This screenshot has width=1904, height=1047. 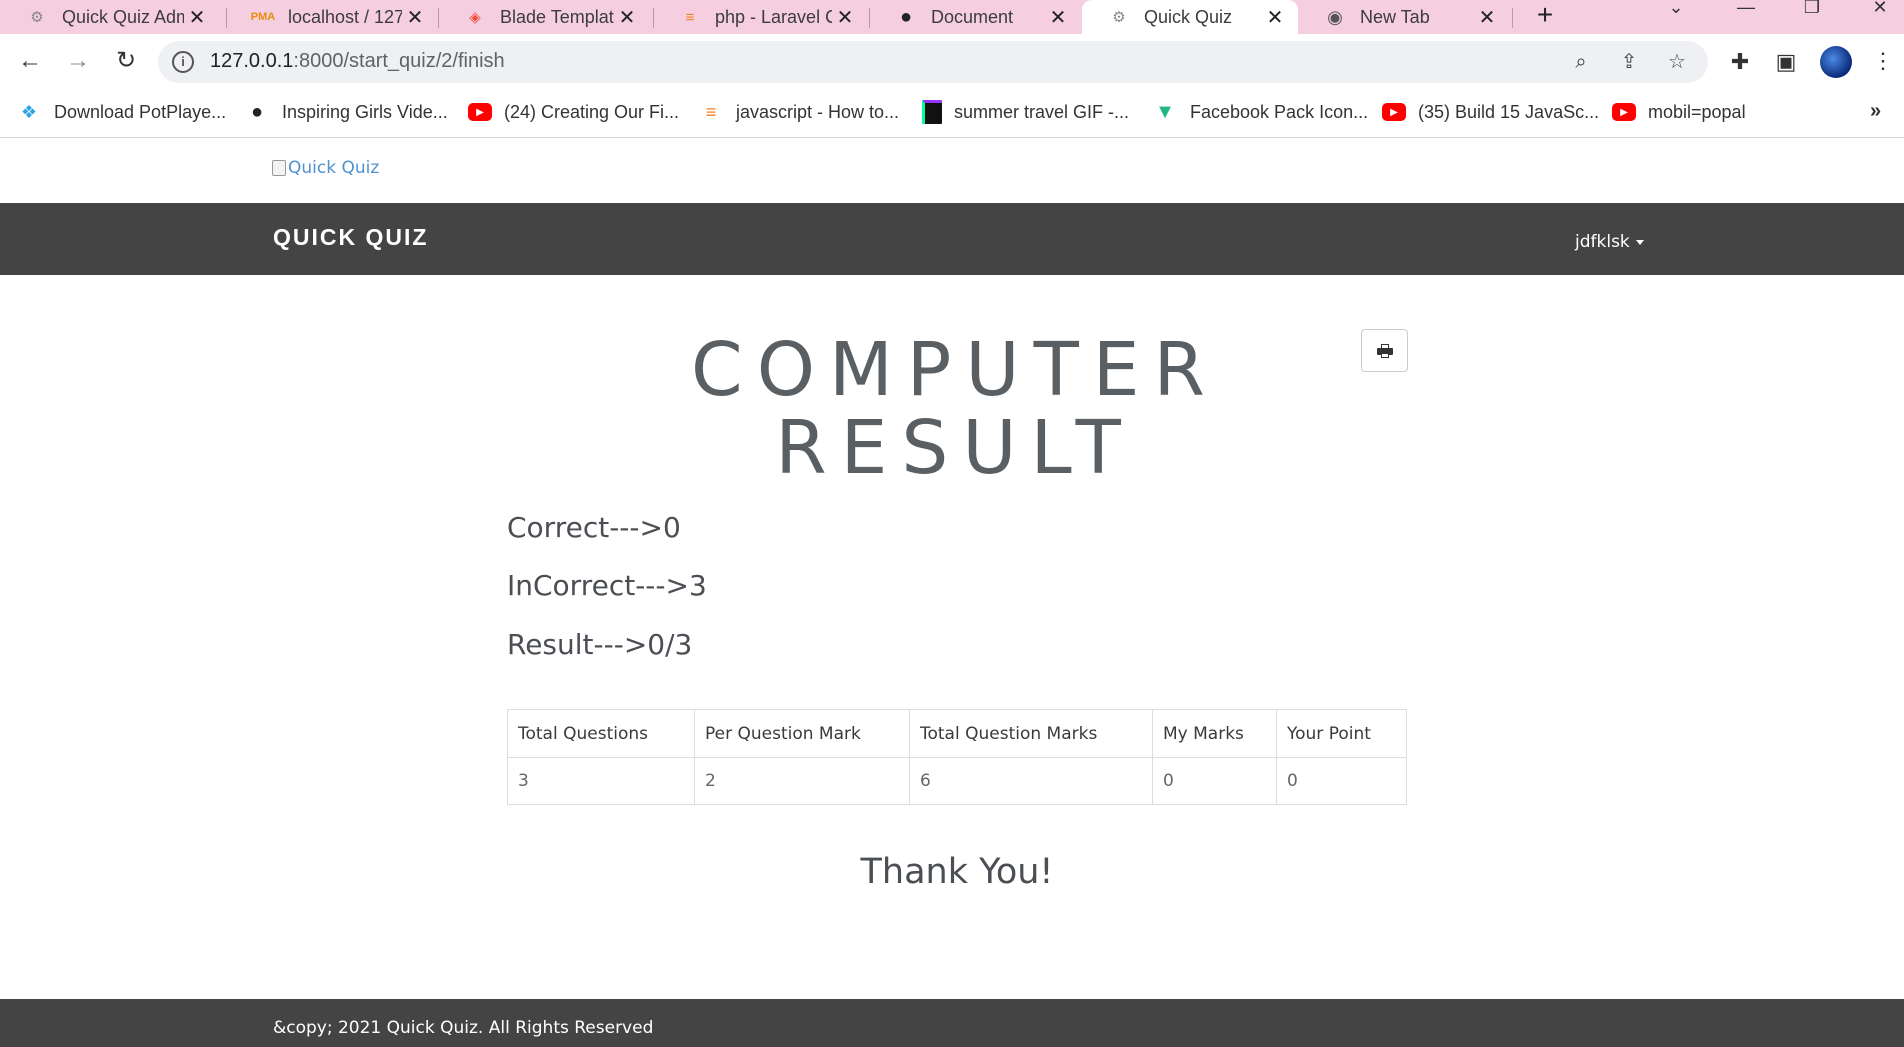 I want to click on side-panel-icon: ▣, so click(x=1786, y=62).